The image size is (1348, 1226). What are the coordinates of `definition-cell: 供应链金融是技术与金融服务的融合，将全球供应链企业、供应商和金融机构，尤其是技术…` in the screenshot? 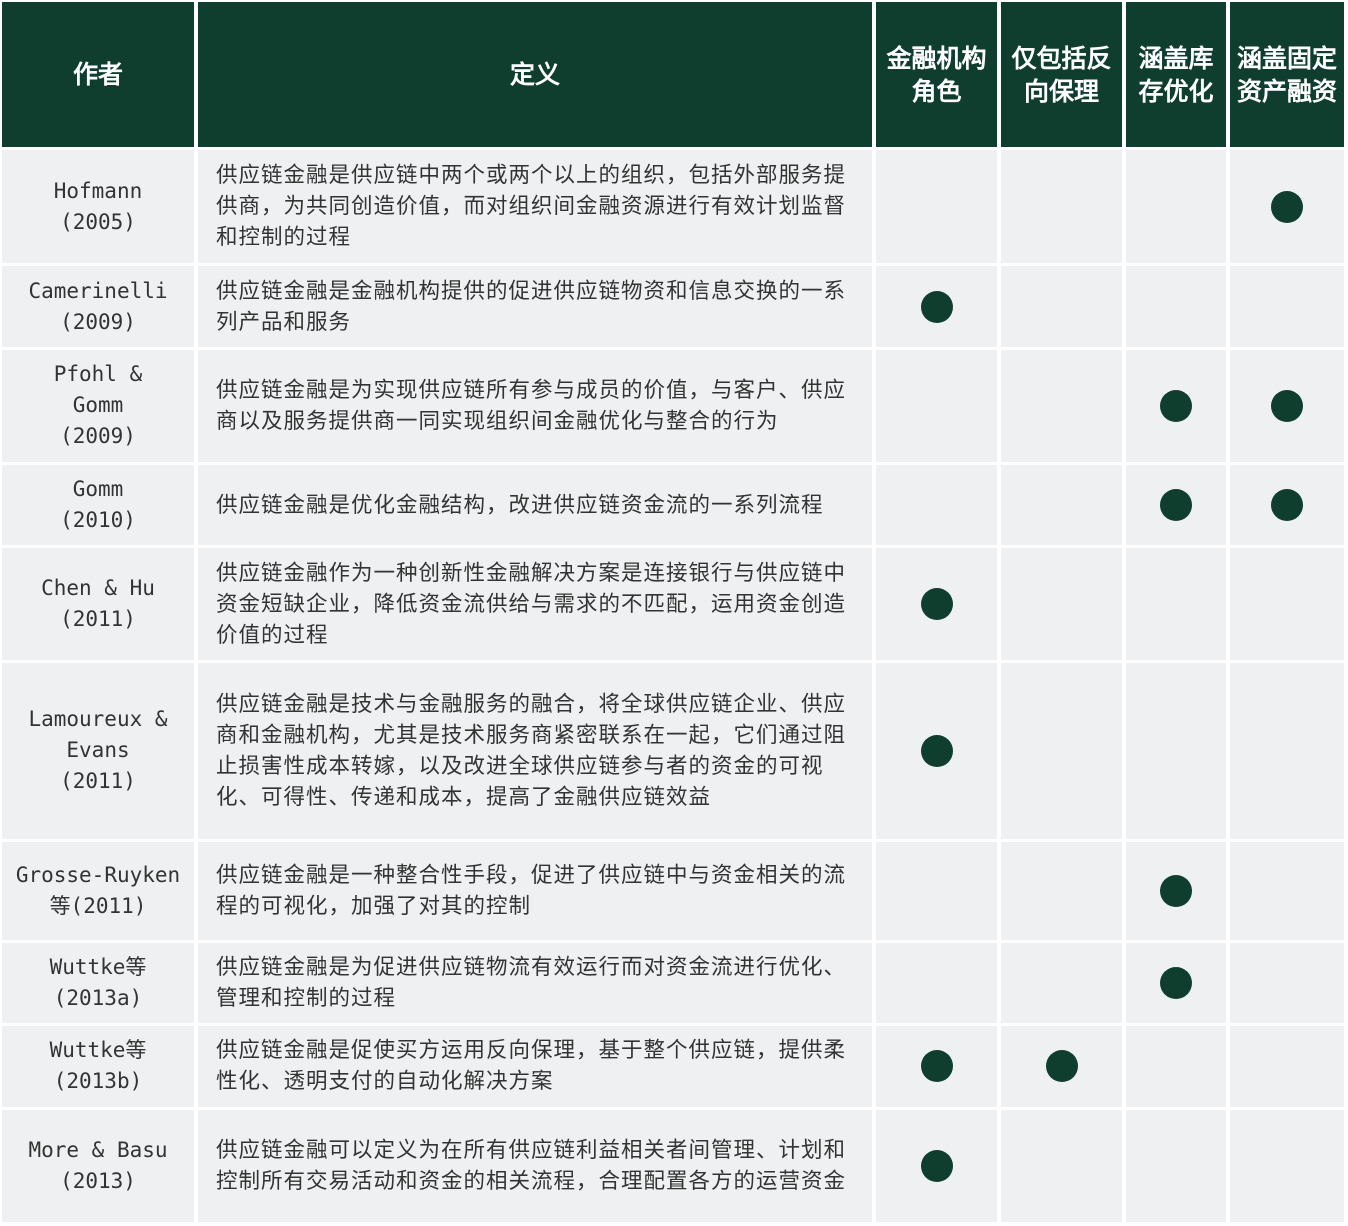 It's located at (535, 750).